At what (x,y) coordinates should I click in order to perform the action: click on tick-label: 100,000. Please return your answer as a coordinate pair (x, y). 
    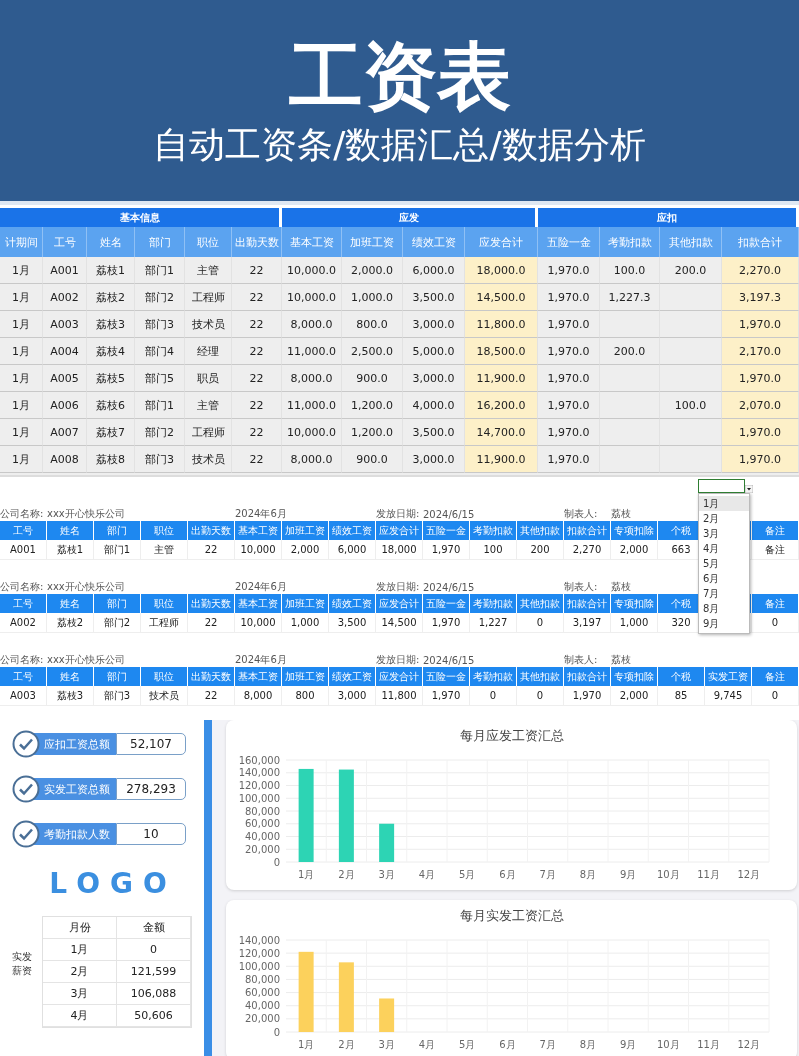
    Looking at the image, I should click on (259, 966).